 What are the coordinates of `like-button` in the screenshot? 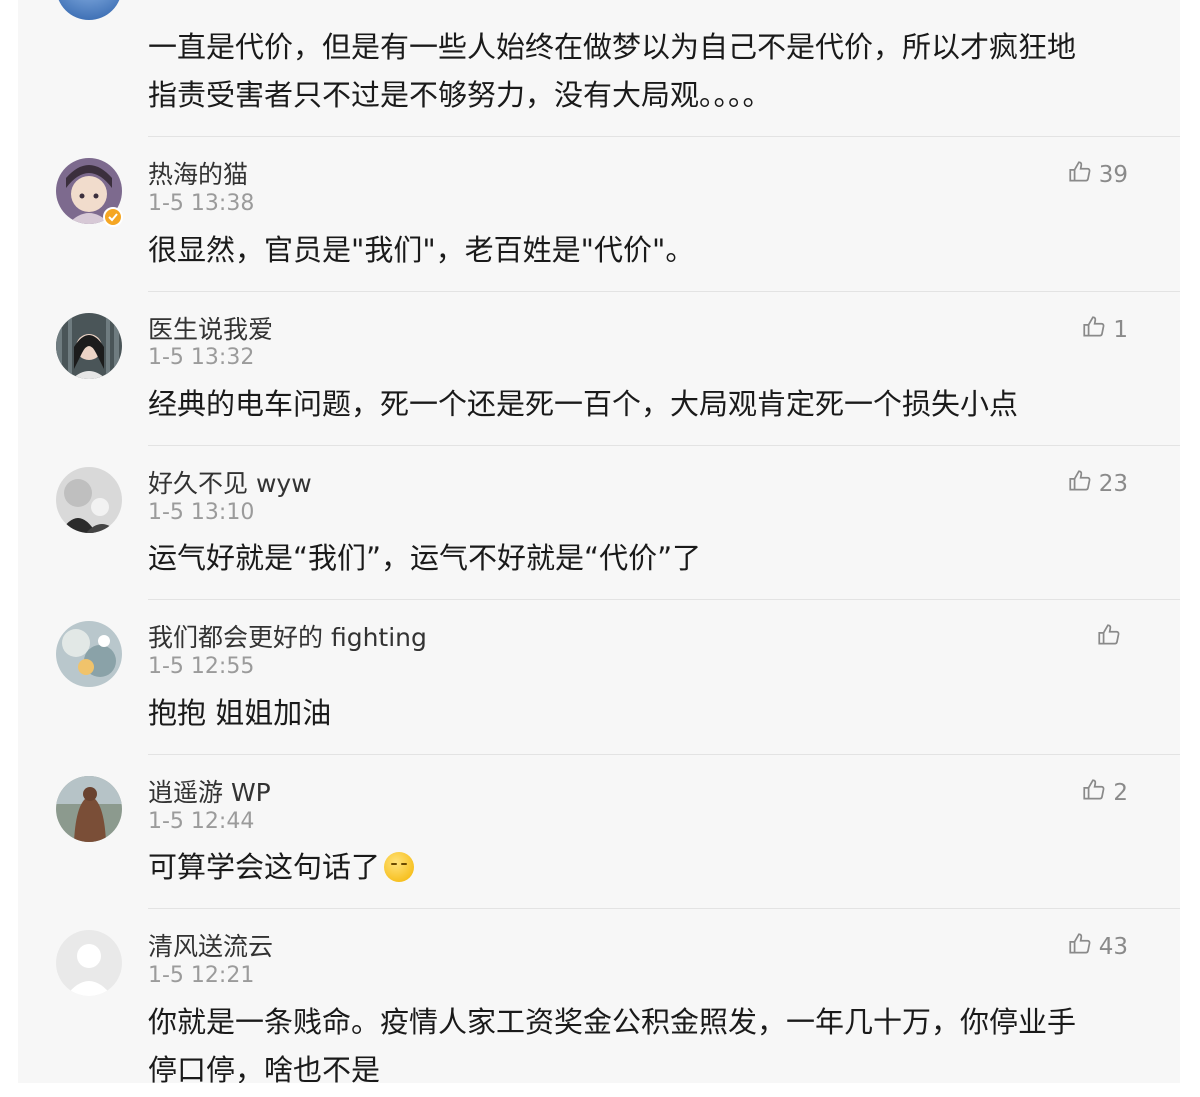 It's located at (1112, 638).